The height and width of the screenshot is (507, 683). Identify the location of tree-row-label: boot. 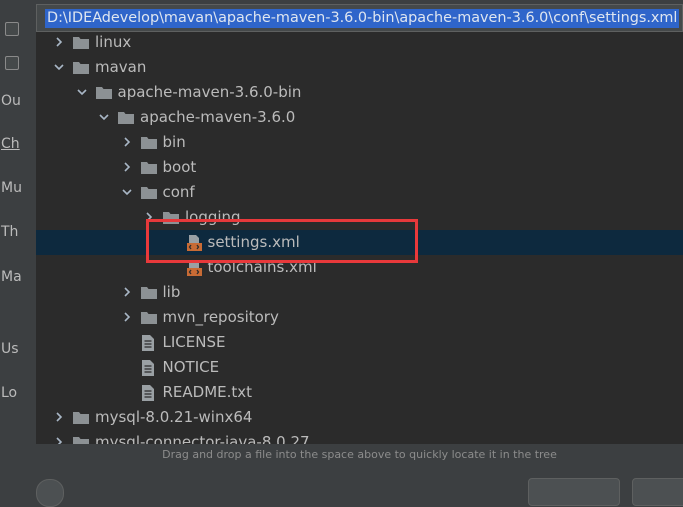
(179, 167).